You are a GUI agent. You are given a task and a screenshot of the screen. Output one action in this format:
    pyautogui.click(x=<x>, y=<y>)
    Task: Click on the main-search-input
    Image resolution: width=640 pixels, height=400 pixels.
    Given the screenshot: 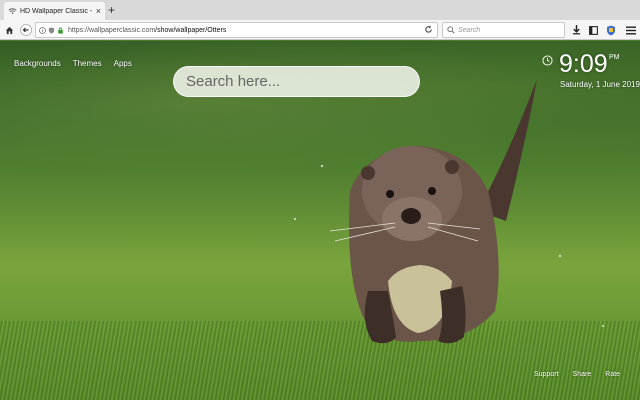 What is the action you would take?
    pyautogui.click(x=296, y=81)
    